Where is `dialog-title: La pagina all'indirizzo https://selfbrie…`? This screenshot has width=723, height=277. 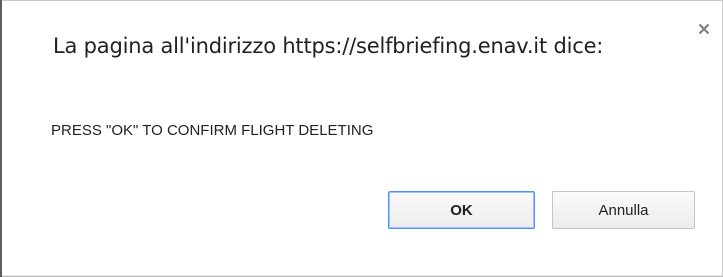 dialog-title: La pagina all'indirizzo https://selfbrie… is located at coordinates (328, 46).